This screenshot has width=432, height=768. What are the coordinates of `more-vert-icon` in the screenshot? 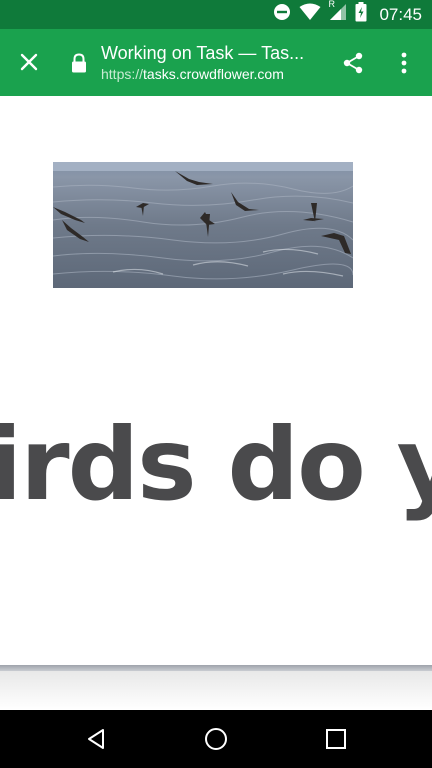 It's located at (404, 63).